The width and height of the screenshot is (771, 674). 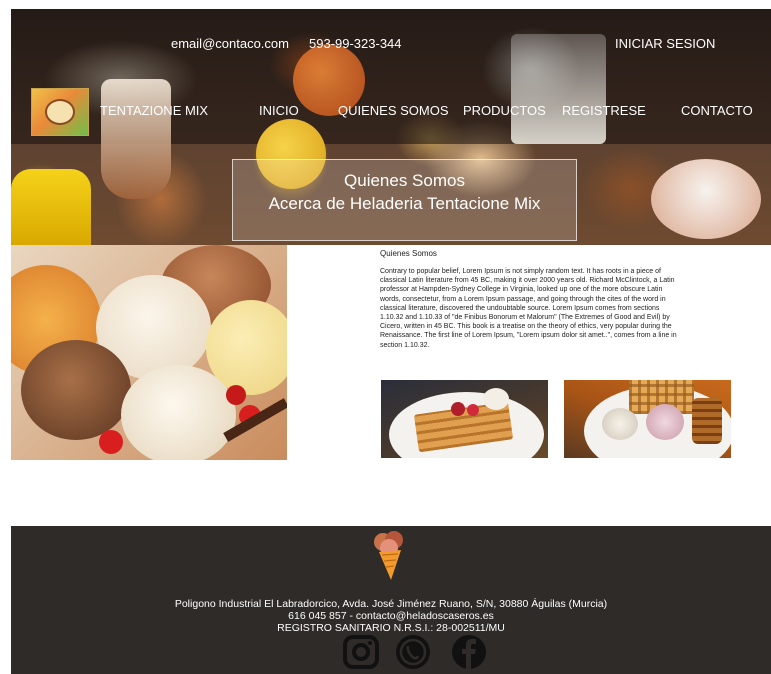 What do you see at coordinates (136, 139) in the screenshot?
I see `hero-dessert-glass` at bounding box center [136, 139].